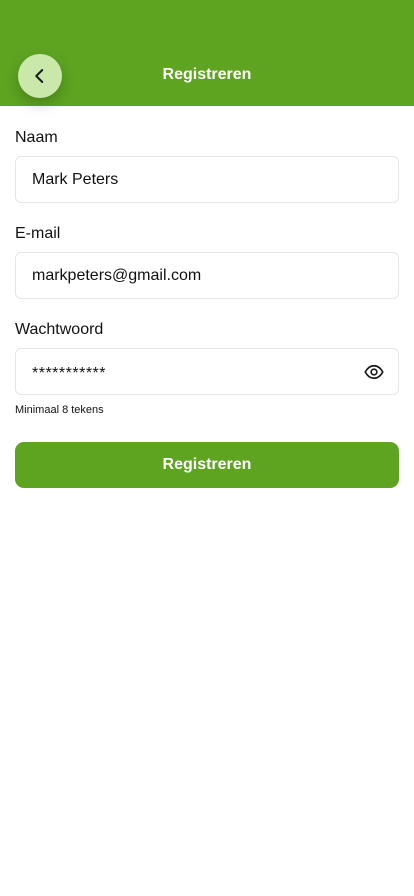 The width and height of the screenshot is (414, 896). I want to click on password-field: ***********, so click(207, 371).